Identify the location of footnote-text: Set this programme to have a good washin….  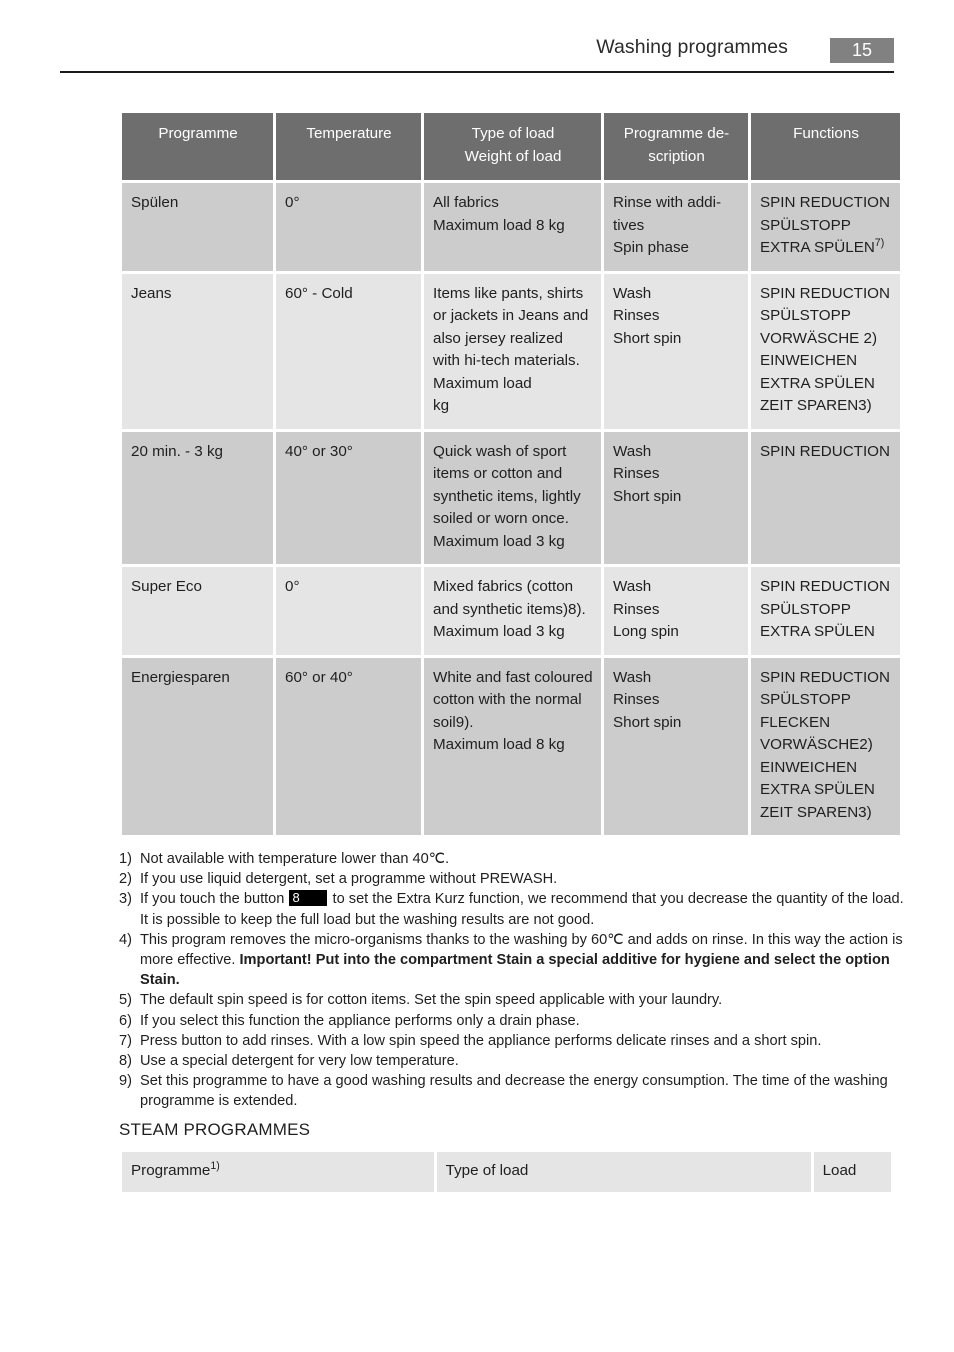
(514, 1091).